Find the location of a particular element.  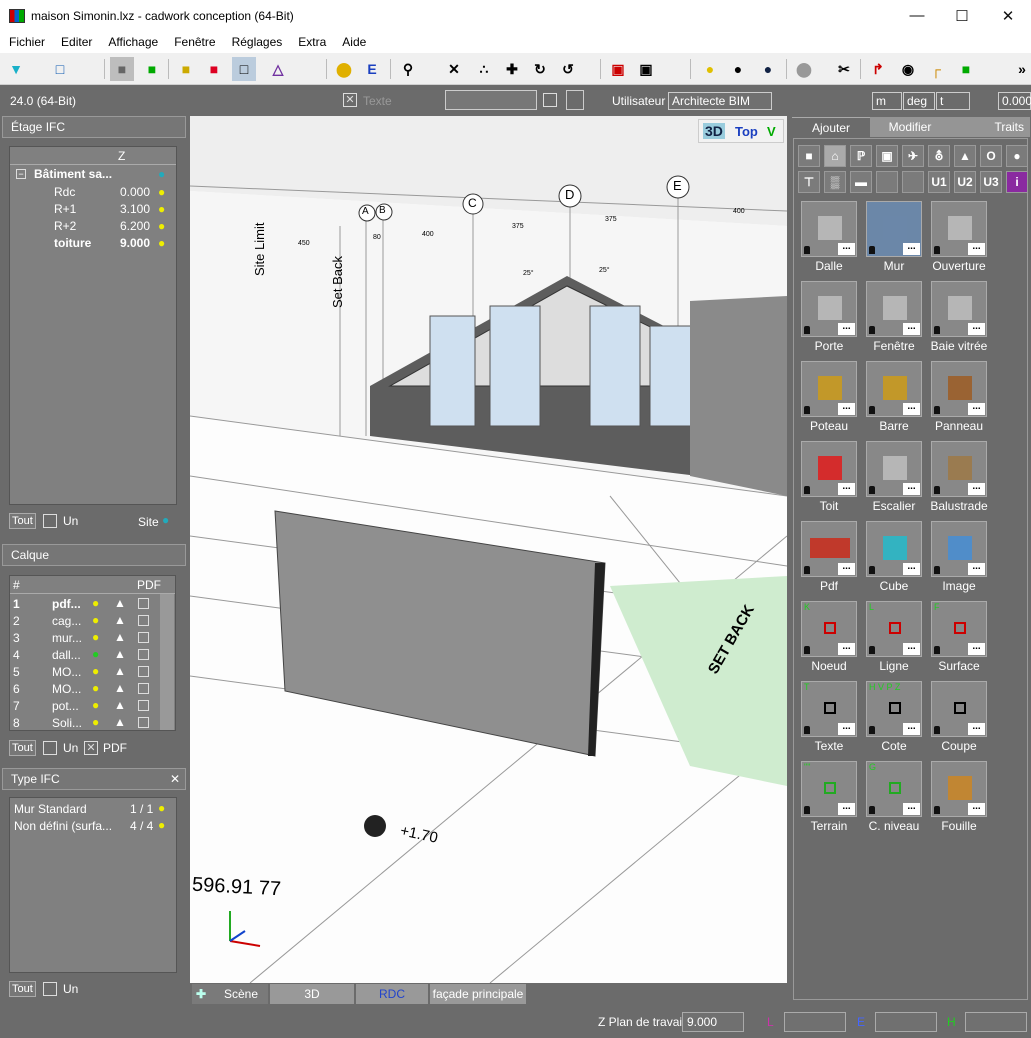

scissors-icon: ✂ is located at coordinates (844, 69).